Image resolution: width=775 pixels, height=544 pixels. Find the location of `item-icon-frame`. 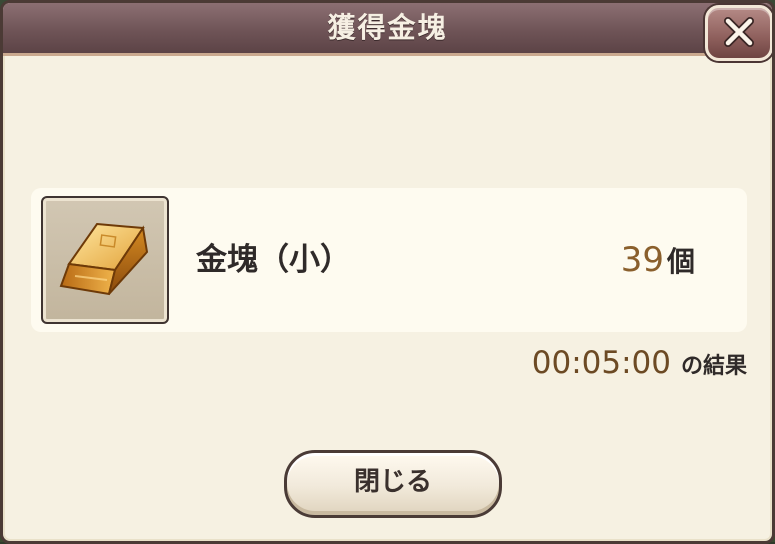

item-icon-frame is located at coordinates (105, 260).